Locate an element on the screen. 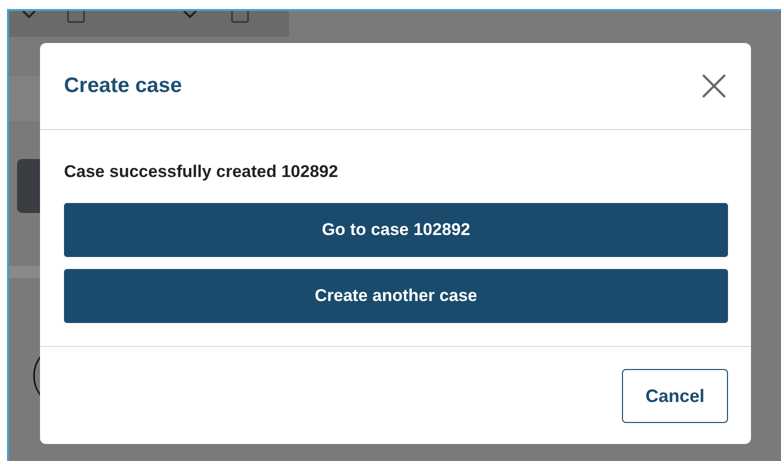  dialog-title: Create case is located at coordinates (123, 86).